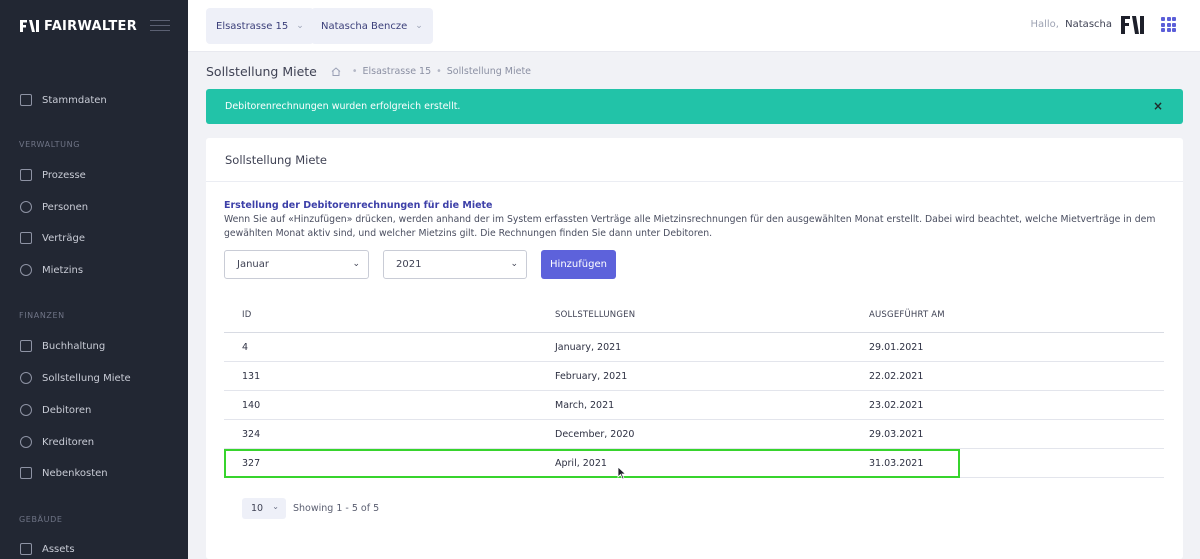 The height and width of the screenshot is (559, 1200). I want to click on table-row: 140 March, 2021 23.02.2021, so click(694, 405).